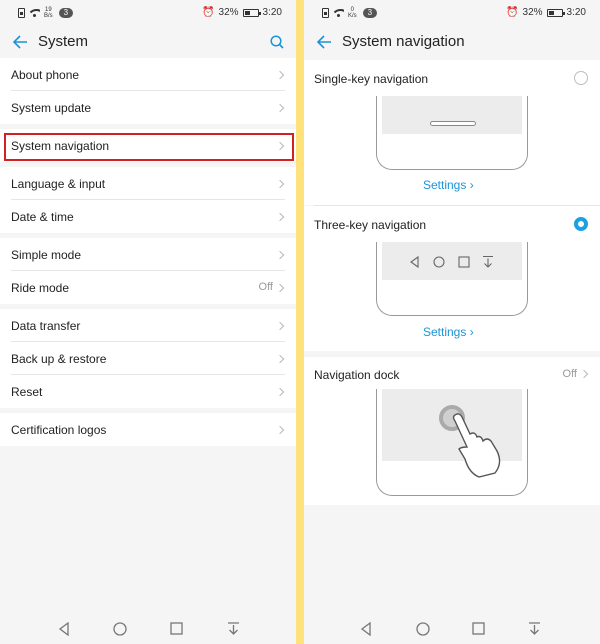 Image resolution: width=600 pixels, height=644 pixels. Describe the element at coordinates (59, 429) in the screenshot. I see `settings-row-label: Certification logos` at that location.